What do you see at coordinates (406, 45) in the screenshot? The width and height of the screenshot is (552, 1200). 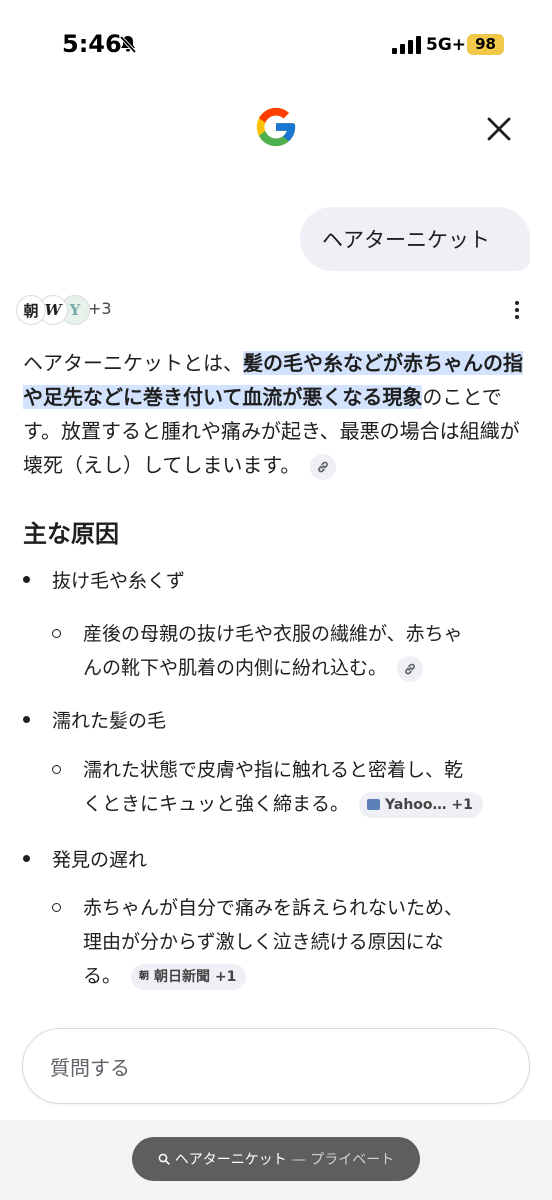 I see `signal-icon` at bounding box center [406, 45].